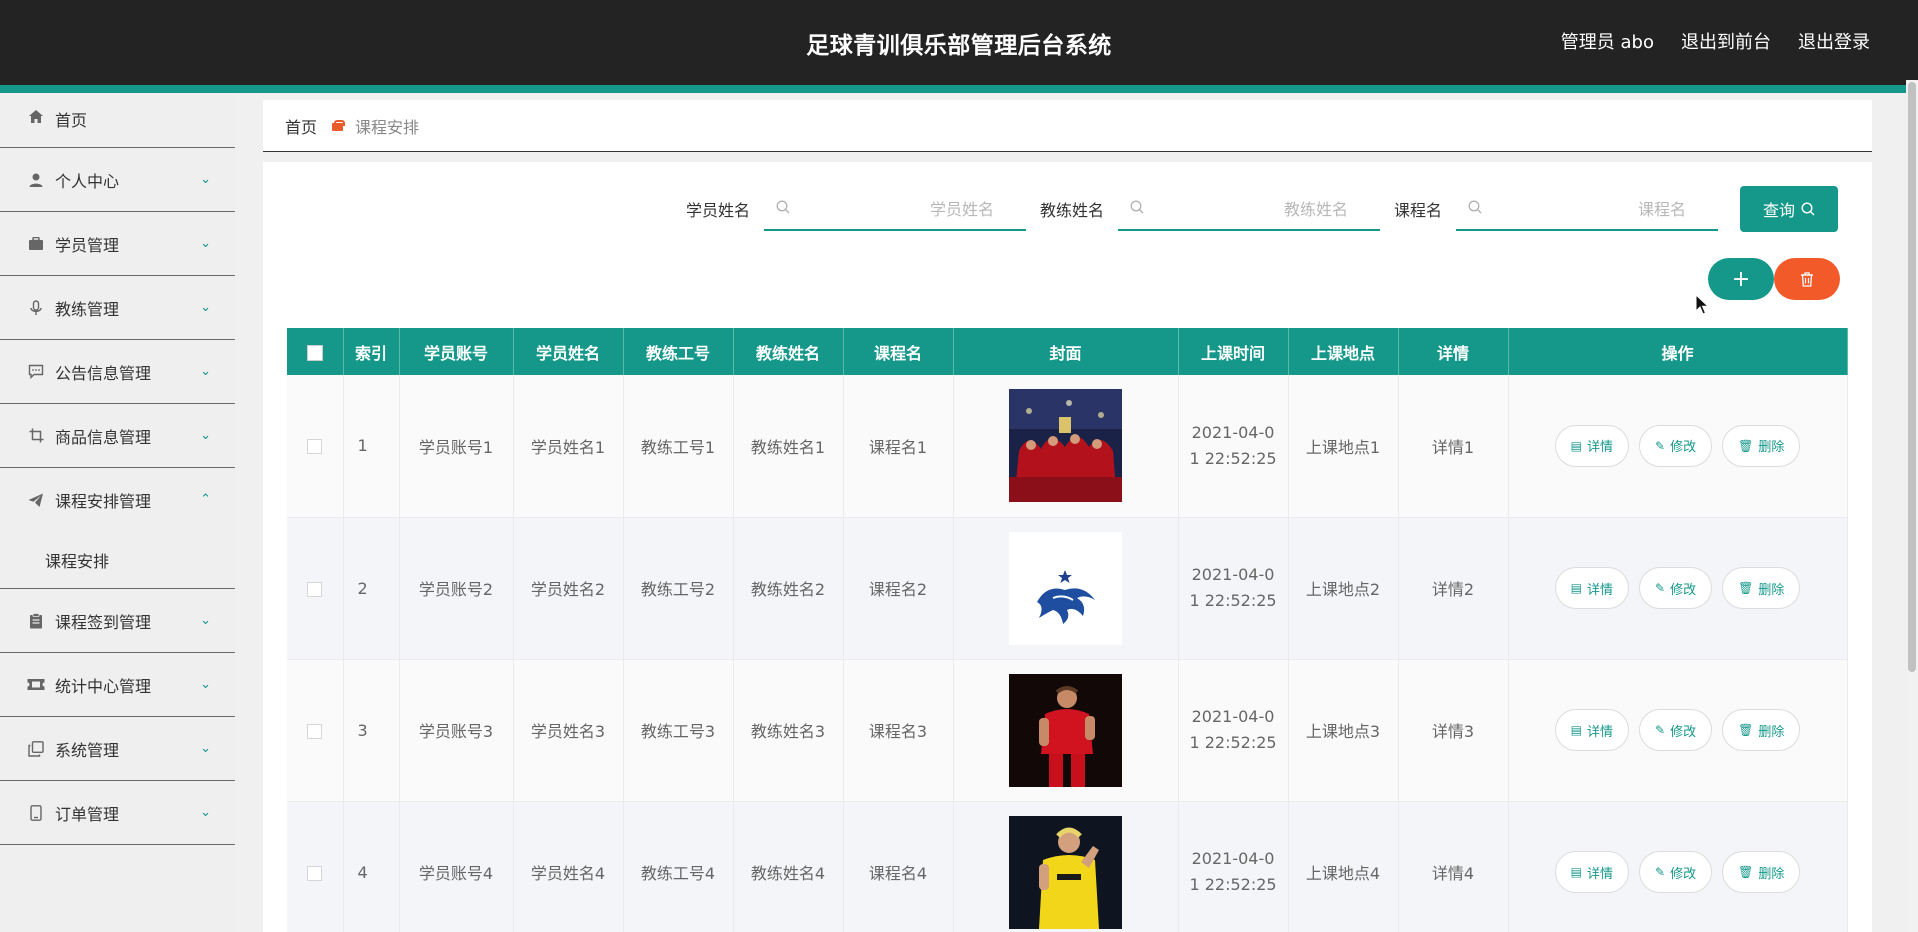 Image resolution: width=1918 pixels, height=932 pixels. What do you see at coordinates (898, 351) in the screenshot?
I see `column-header: 课程名` at bounding box center [898, 351].